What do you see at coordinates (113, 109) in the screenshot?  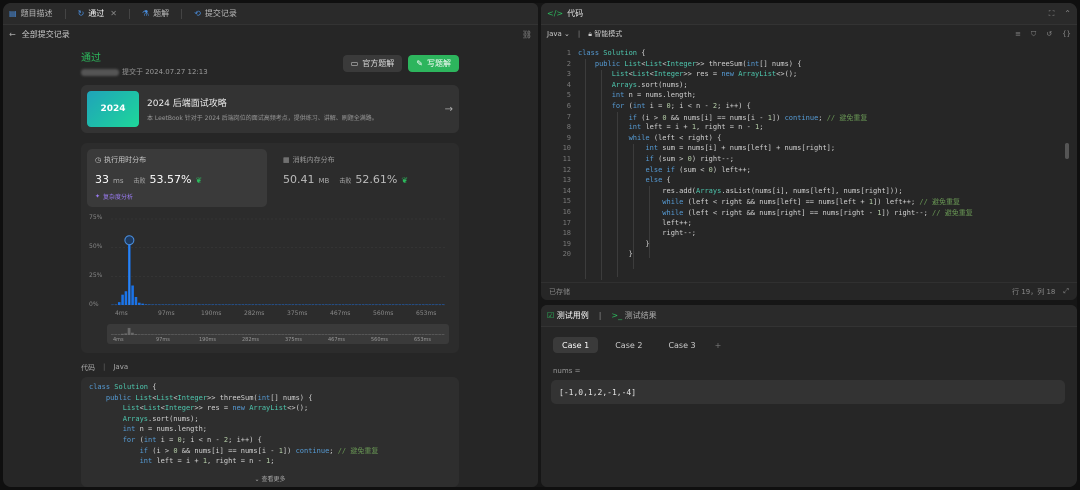 I see `promo-image: 2024` at bounding box center [113, 109].